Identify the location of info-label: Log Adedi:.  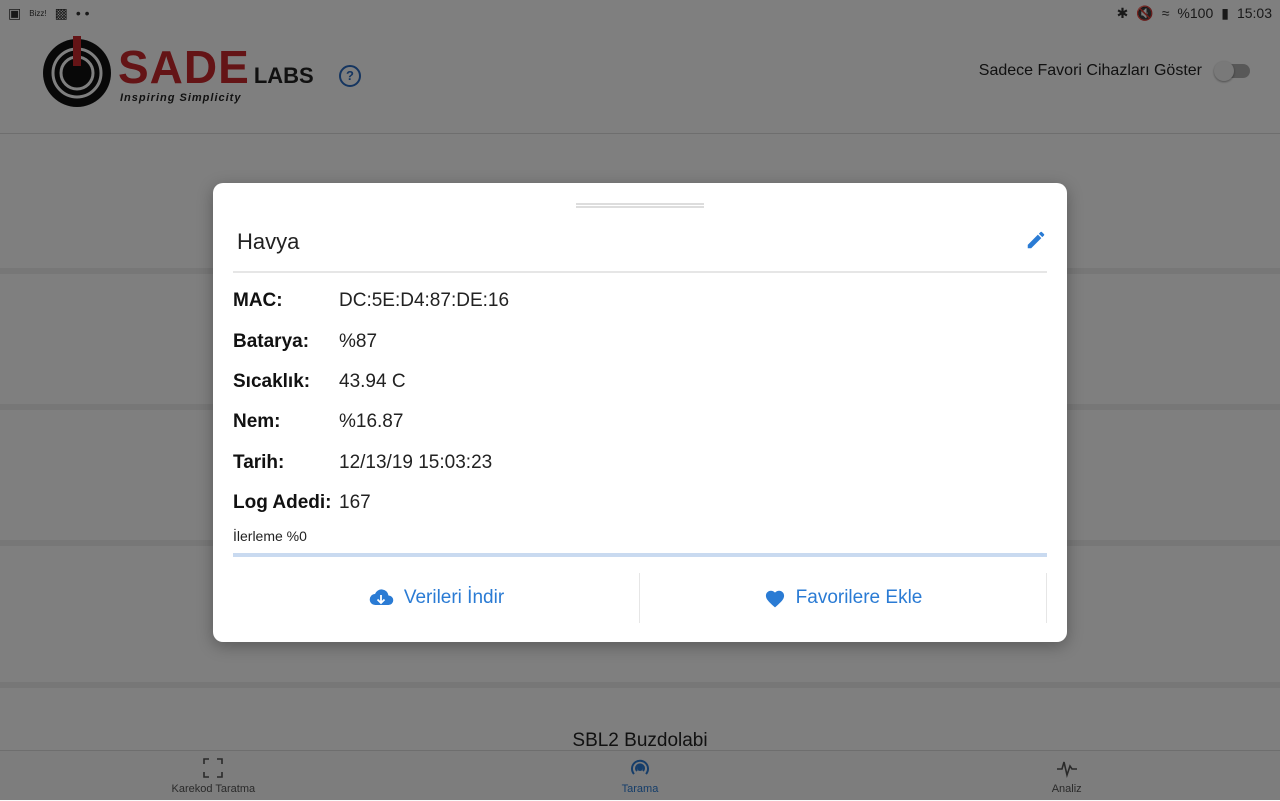
(282, 503).